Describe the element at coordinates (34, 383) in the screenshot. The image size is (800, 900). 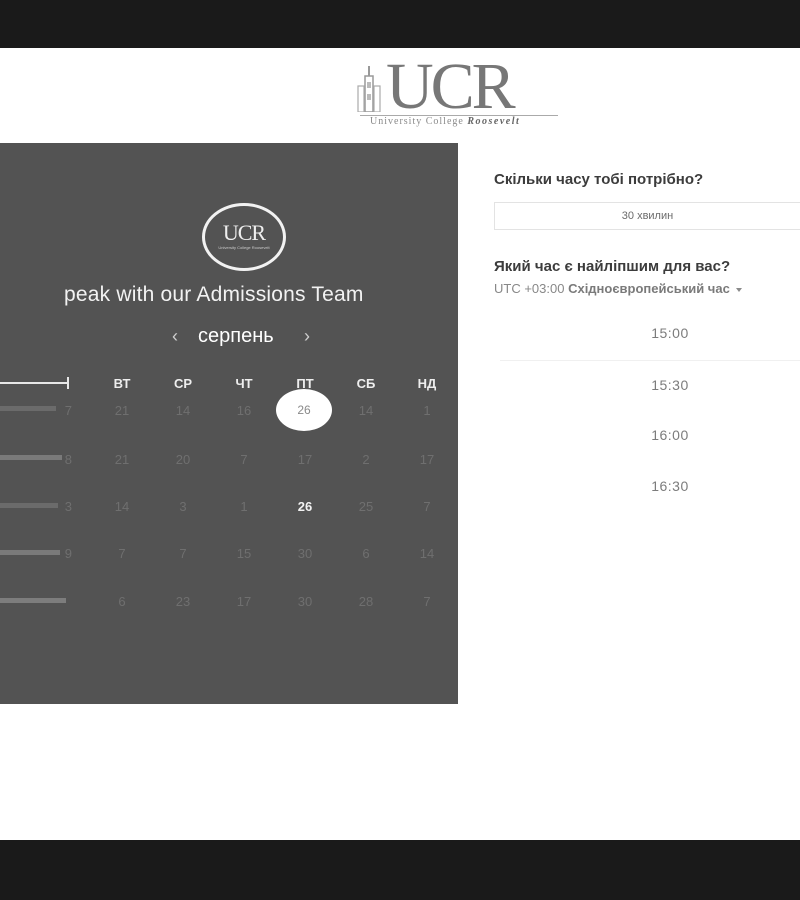
I see `week-slider-line` at that location.